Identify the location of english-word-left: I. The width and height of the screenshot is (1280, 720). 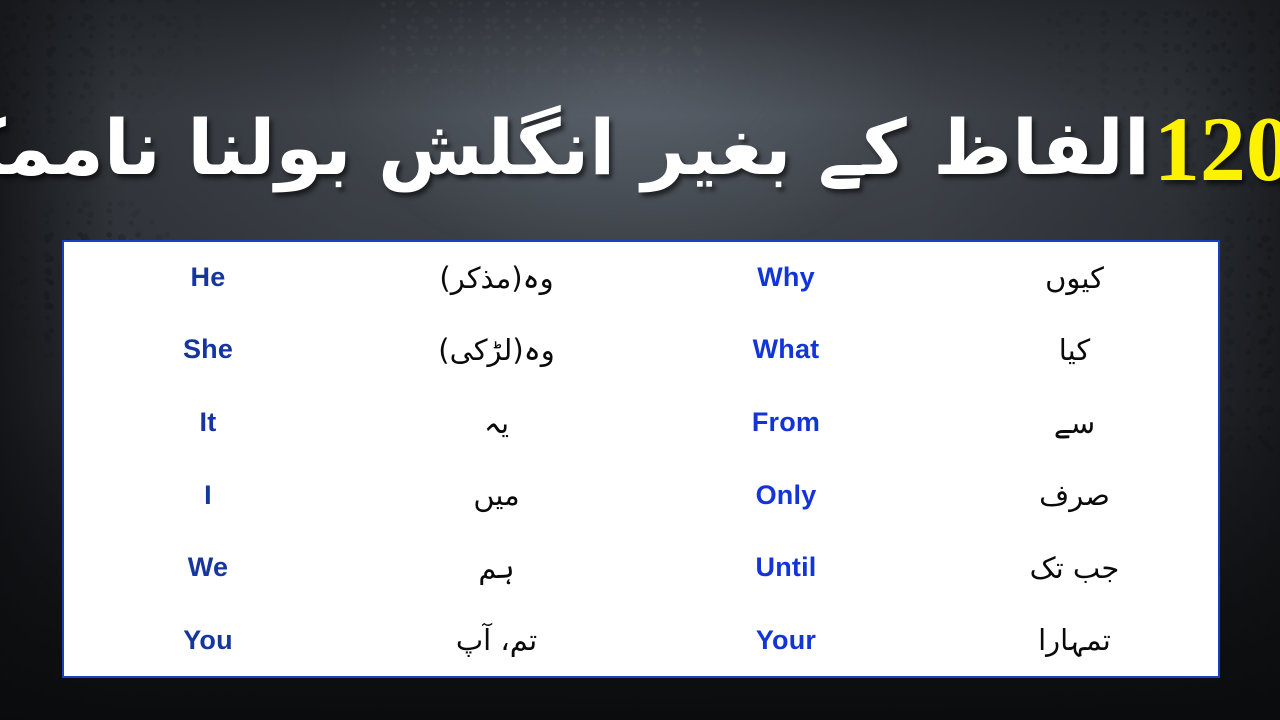
(207, 495).